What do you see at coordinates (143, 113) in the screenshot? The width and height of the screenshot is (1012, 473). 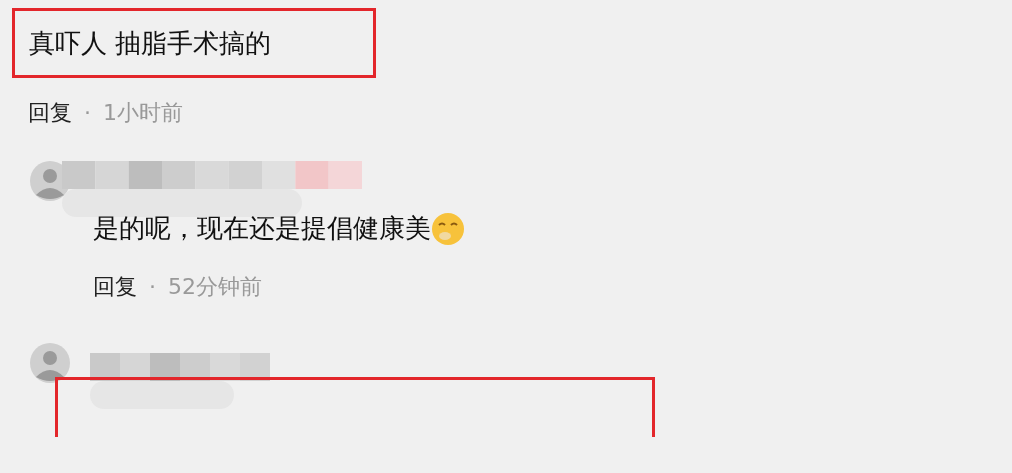 I see `timestamp: 1小时前` at bounding box center [143, 113].